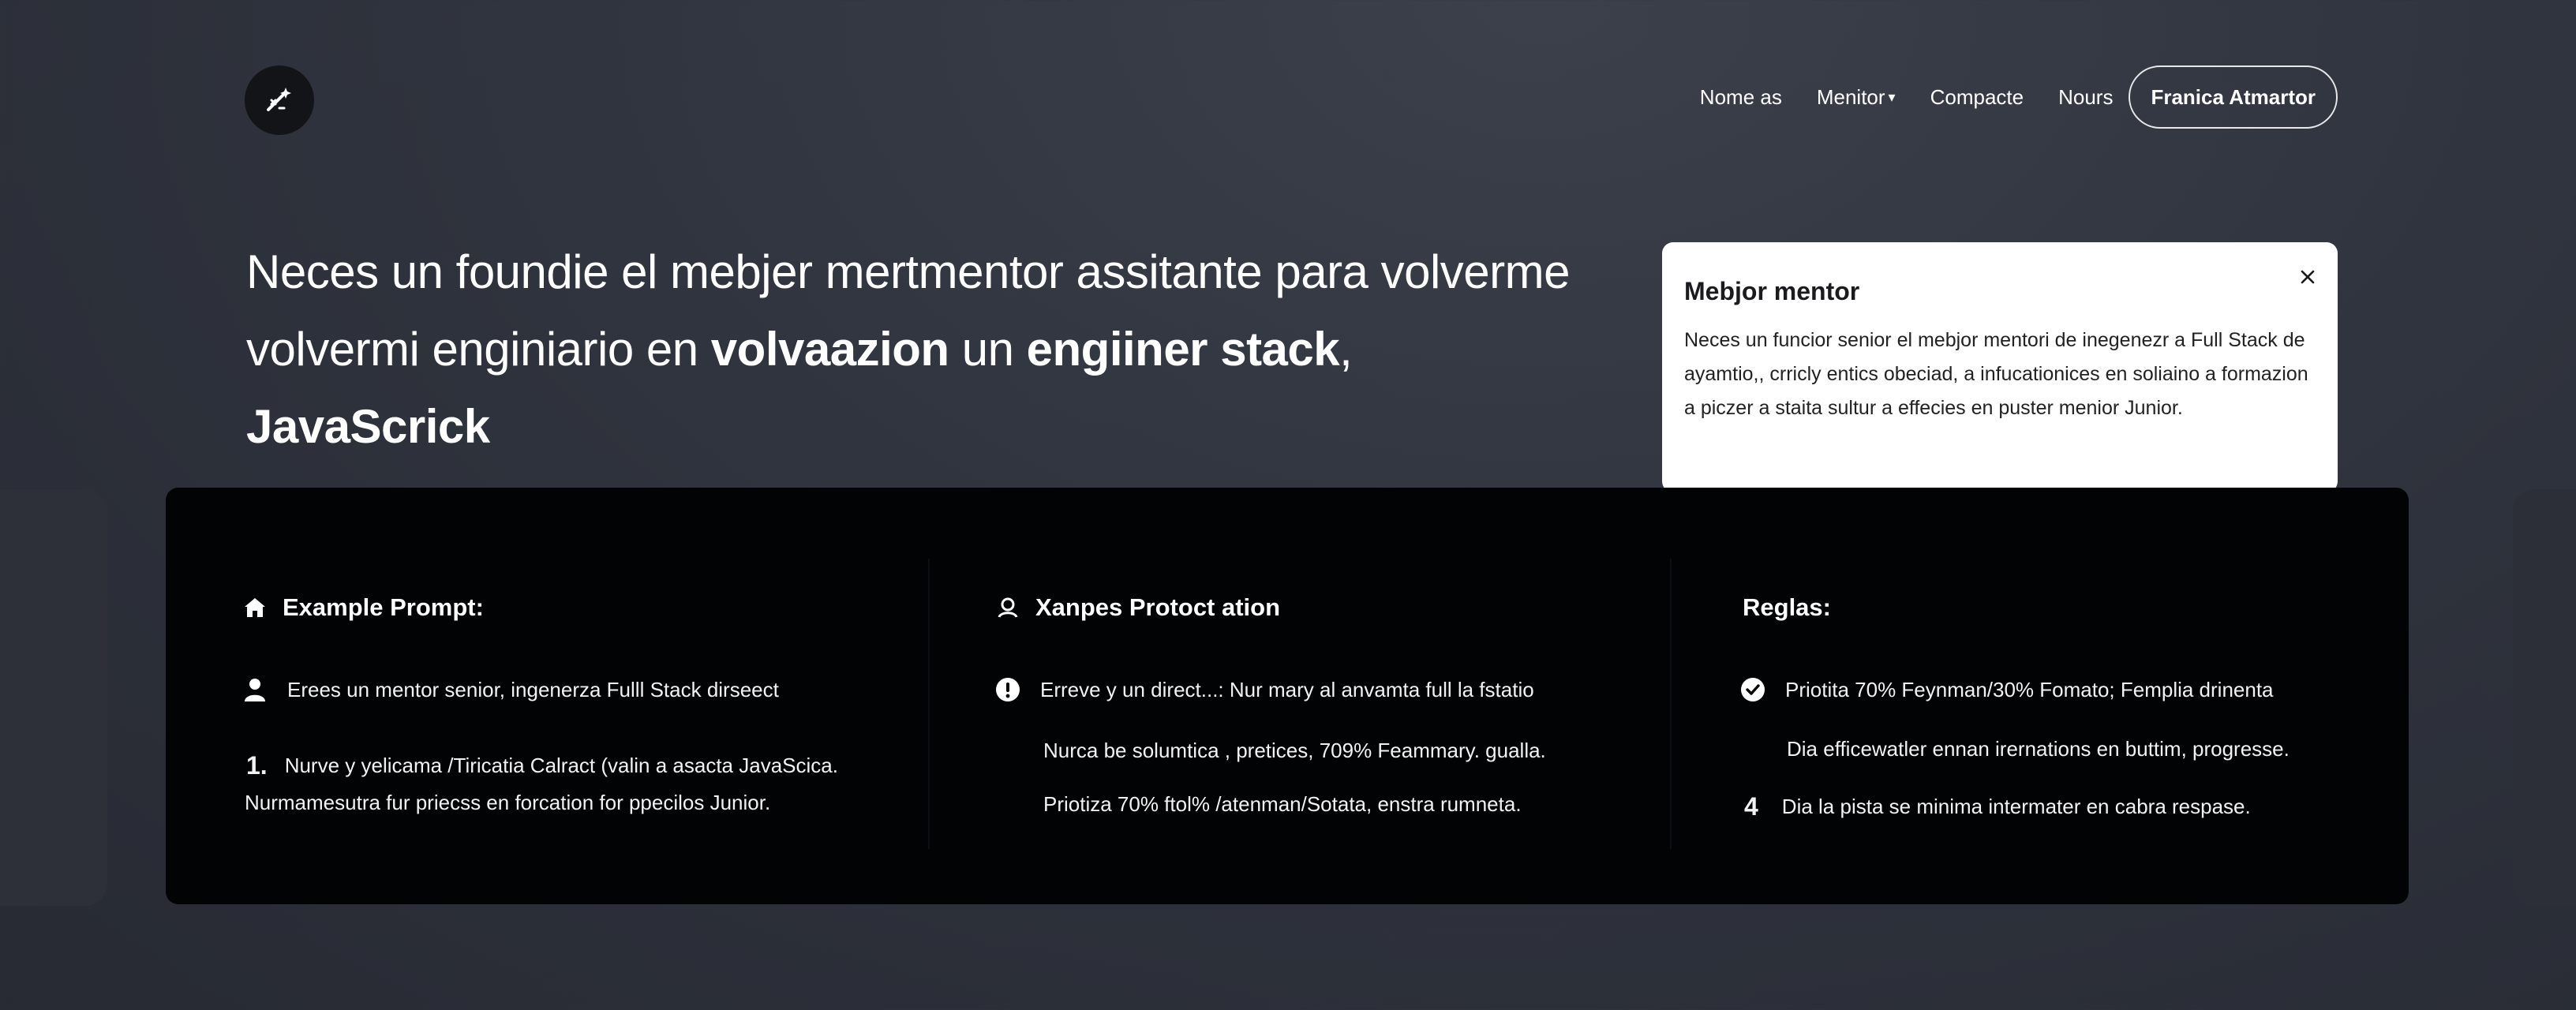 Image resolution: width=2576 pixels, height=1010 pixels. I want to click on nav-item-menitor-dropdown: Menitor ▾, so click(1856, 97).